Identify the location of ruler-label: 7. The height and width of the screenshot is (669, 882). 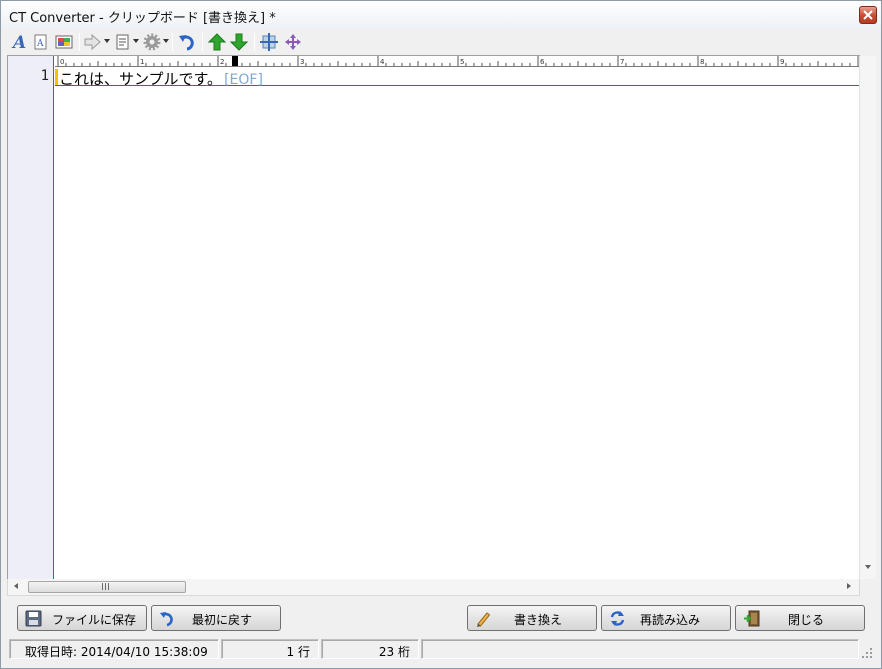
(622, 62).